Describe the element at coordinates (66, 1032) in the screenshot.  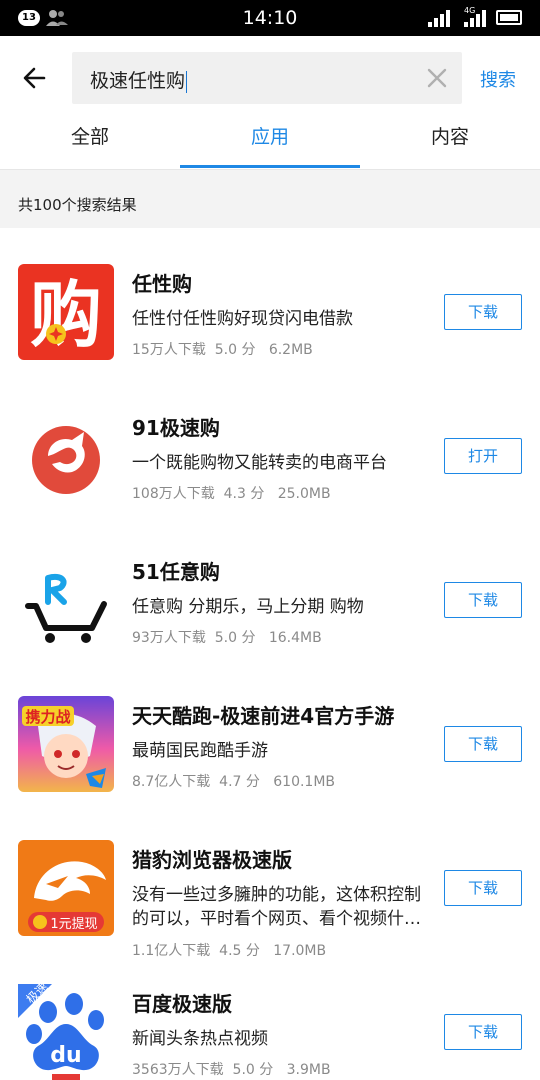
I see `baidu-lite-app-icon: du 极速` at that location.